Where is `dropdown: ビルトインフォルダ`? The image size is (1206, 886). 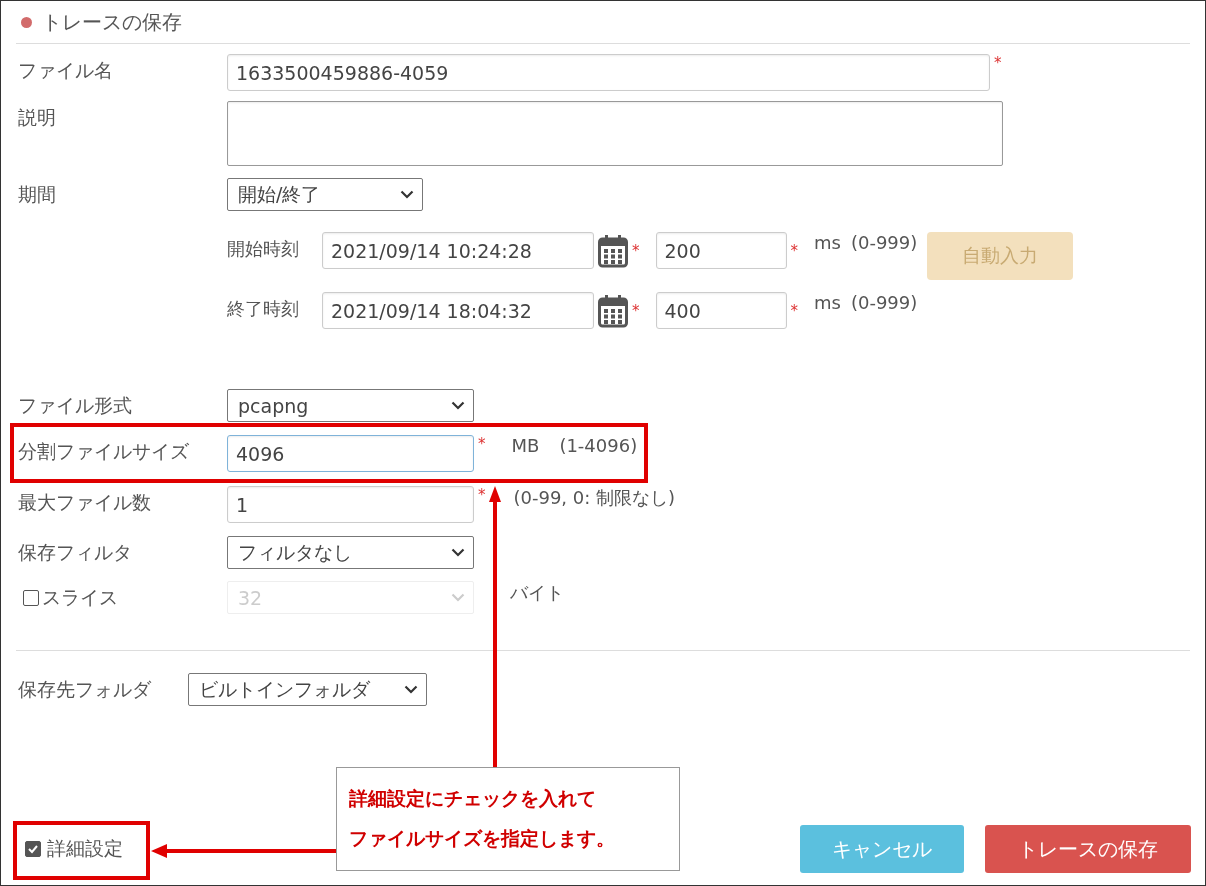 dropdown: ビルトインフォルダ is located at coordinates (307, 689).